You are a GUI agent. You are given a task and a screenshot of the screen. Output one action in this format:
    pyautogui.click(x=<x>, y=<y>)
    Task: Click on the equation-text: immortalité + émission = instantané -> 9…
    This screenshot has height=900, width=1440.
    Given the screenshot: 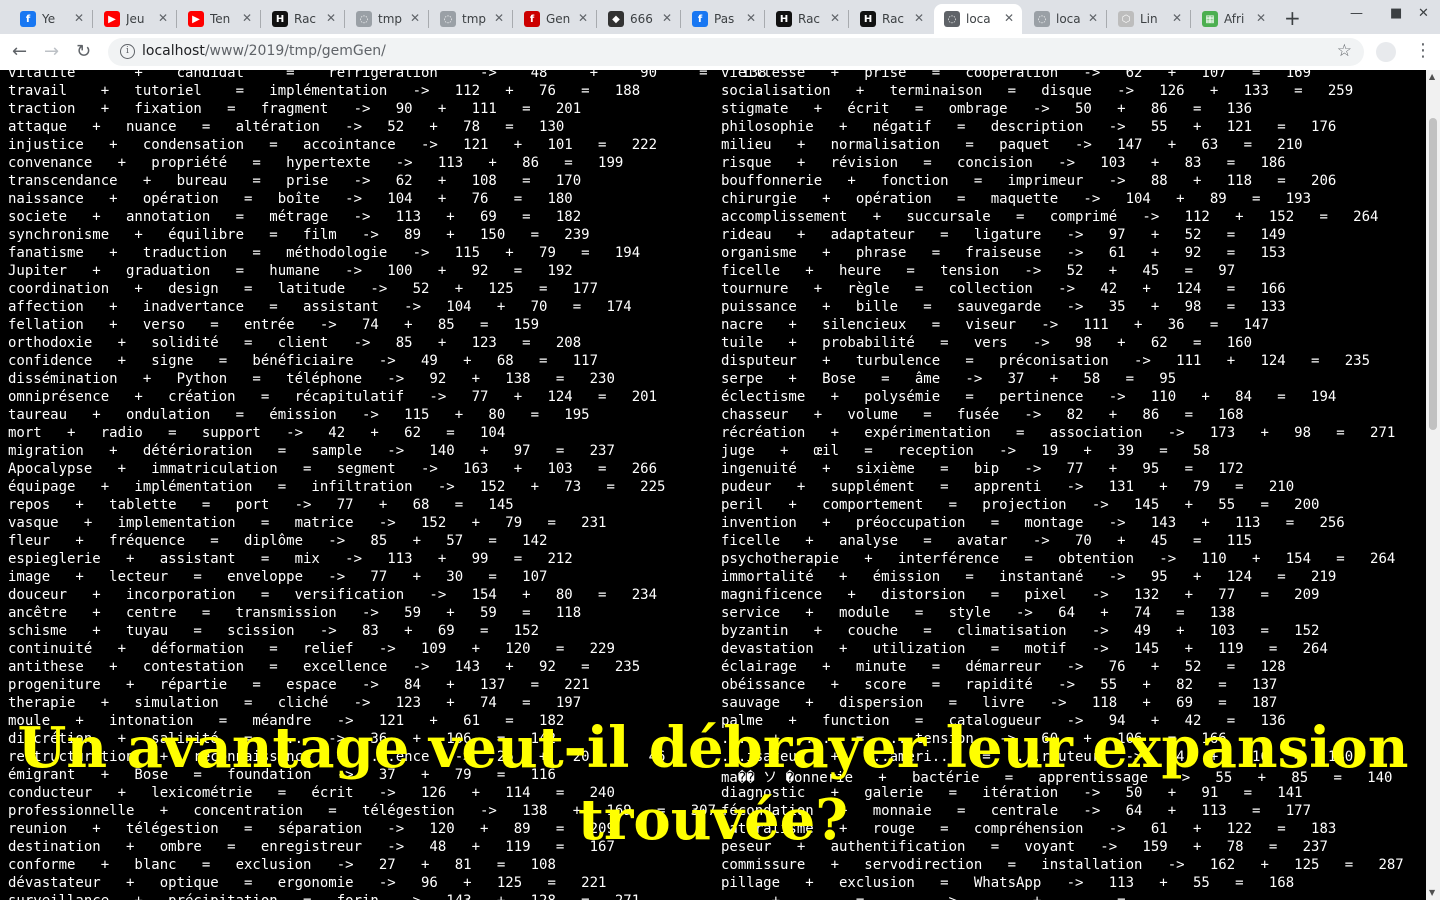 What is the action you would take?
    pyautogui.click(x=1029, y=577)
    